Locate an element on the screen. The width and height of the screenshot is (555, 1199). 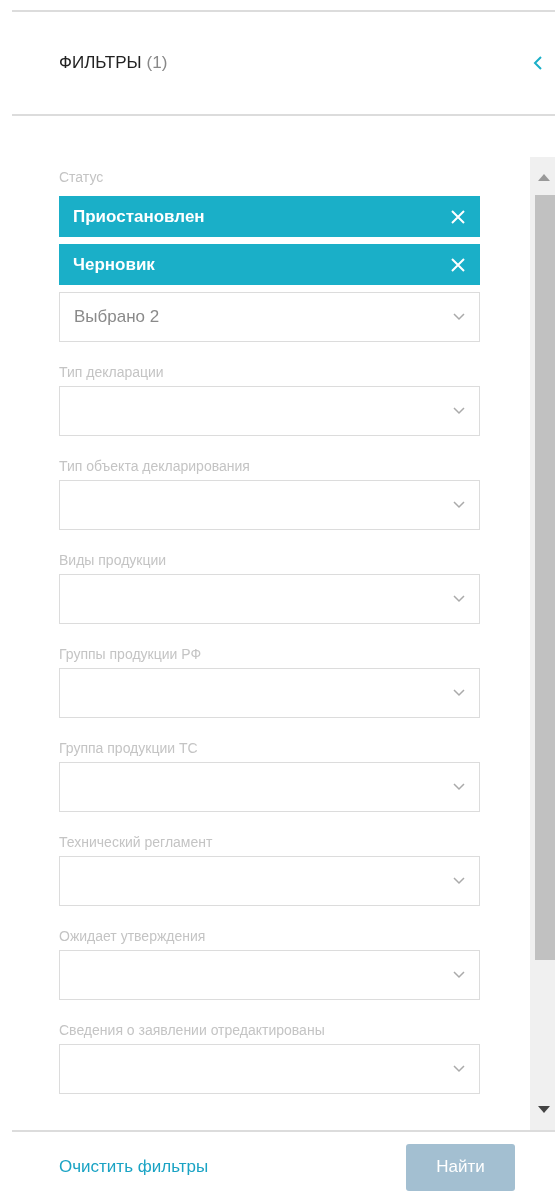
status-chip: Приостановлен is located at coordinates (269, 216).